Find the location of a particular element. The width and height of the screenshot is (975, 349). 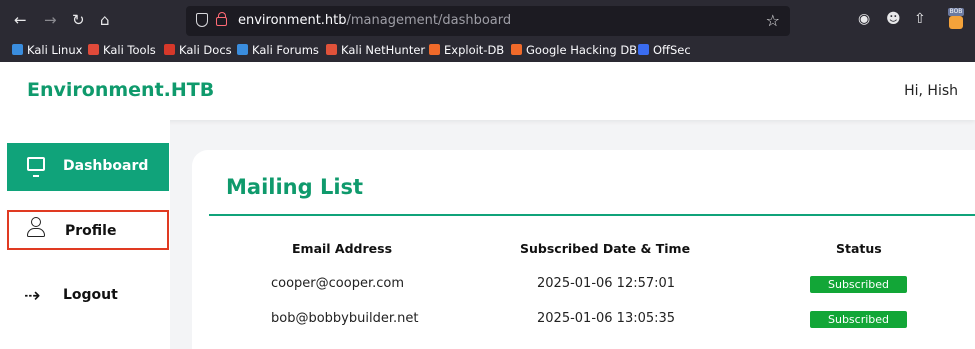

address-bar: environment.htb/management/dashboard ☆ is located at coordinates (488, 21).